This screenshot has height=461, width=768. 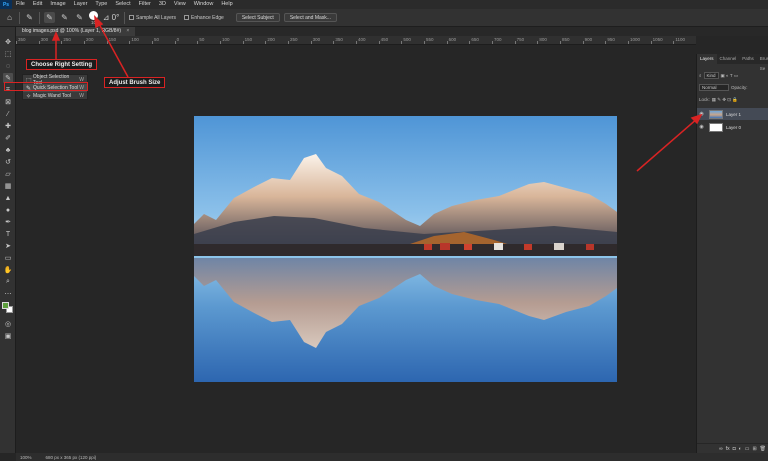 I want to click on ruler-label: 850, so click(x=566, y=39).